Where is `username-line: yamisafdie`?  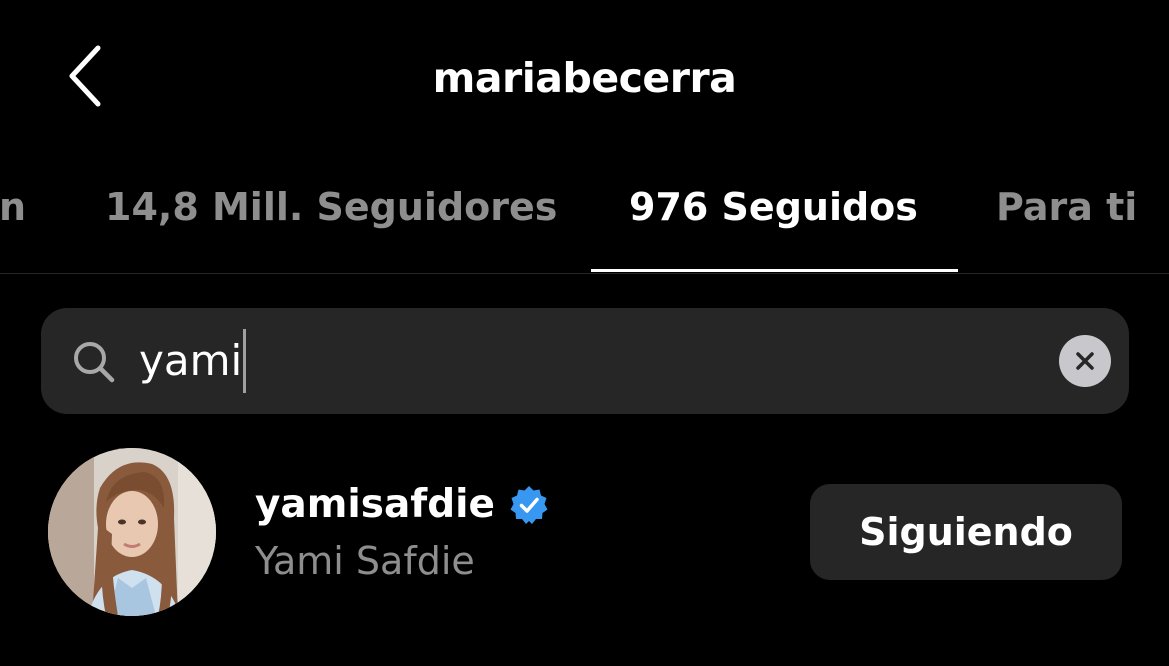
username-line: yamisafdie is located at coordinates (402, 505).